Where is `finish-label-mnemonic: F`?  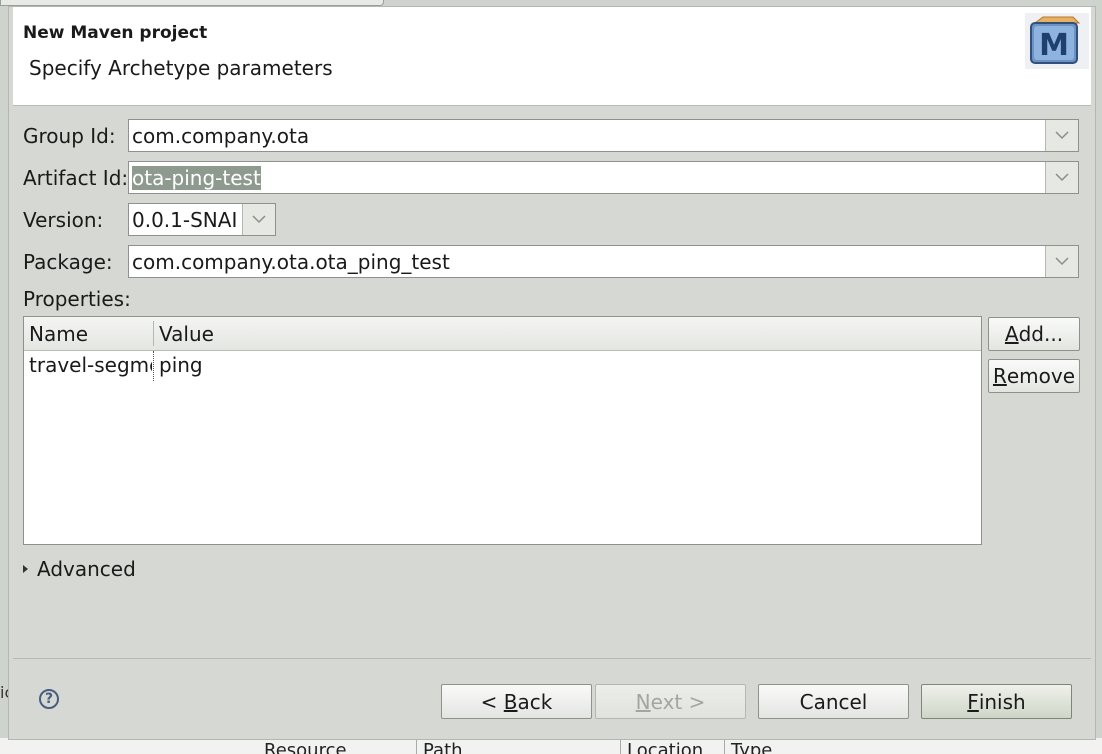
finish-label-mnemonic: F is located at coordinates (973, 701).